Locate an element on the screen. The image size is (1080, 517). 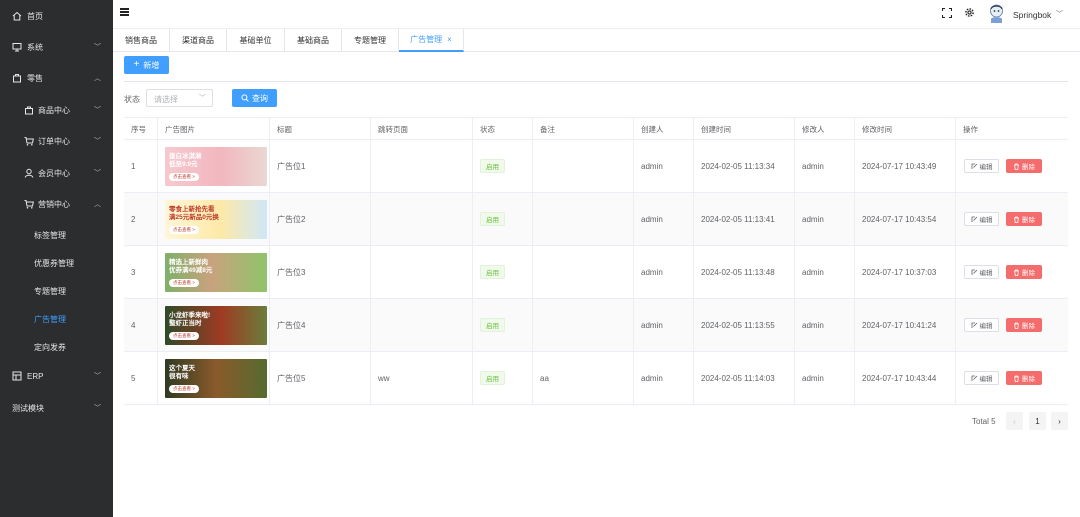
sidebar-item-order-center: 订单中心 ﹀ is located at coordinates (56, 141).